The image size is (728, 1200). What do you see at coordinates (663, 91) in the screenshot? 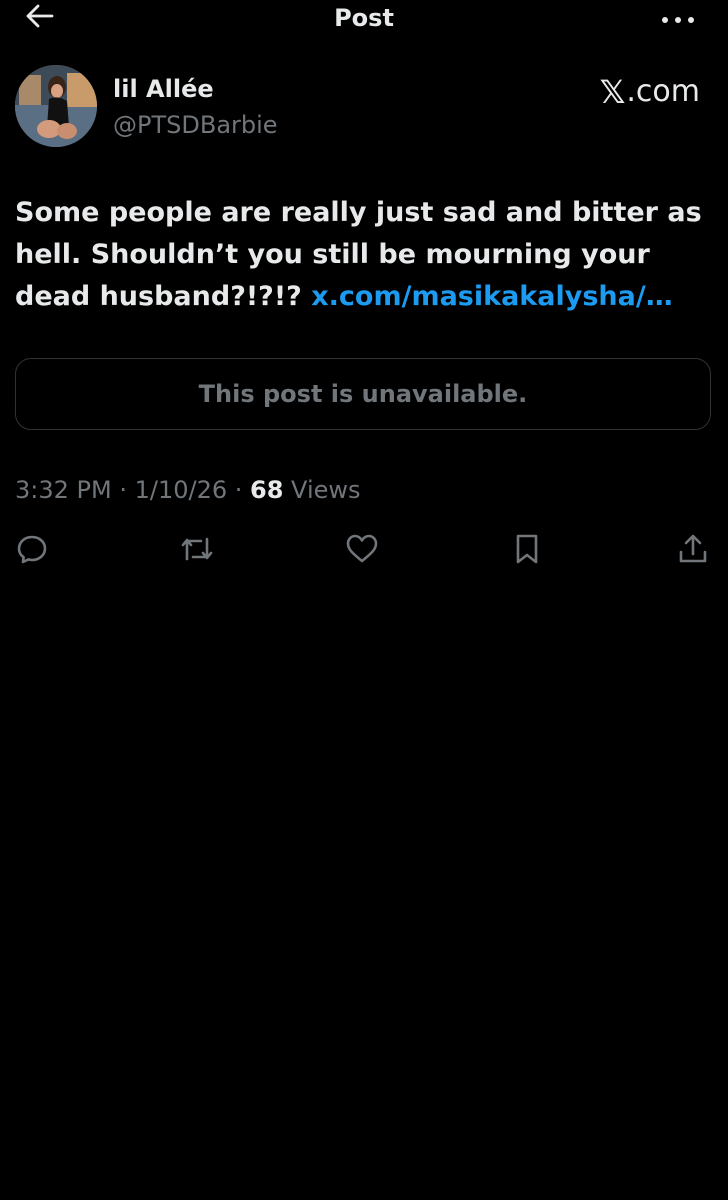
I see `source-label: .com` at bounding box center [663, 91].